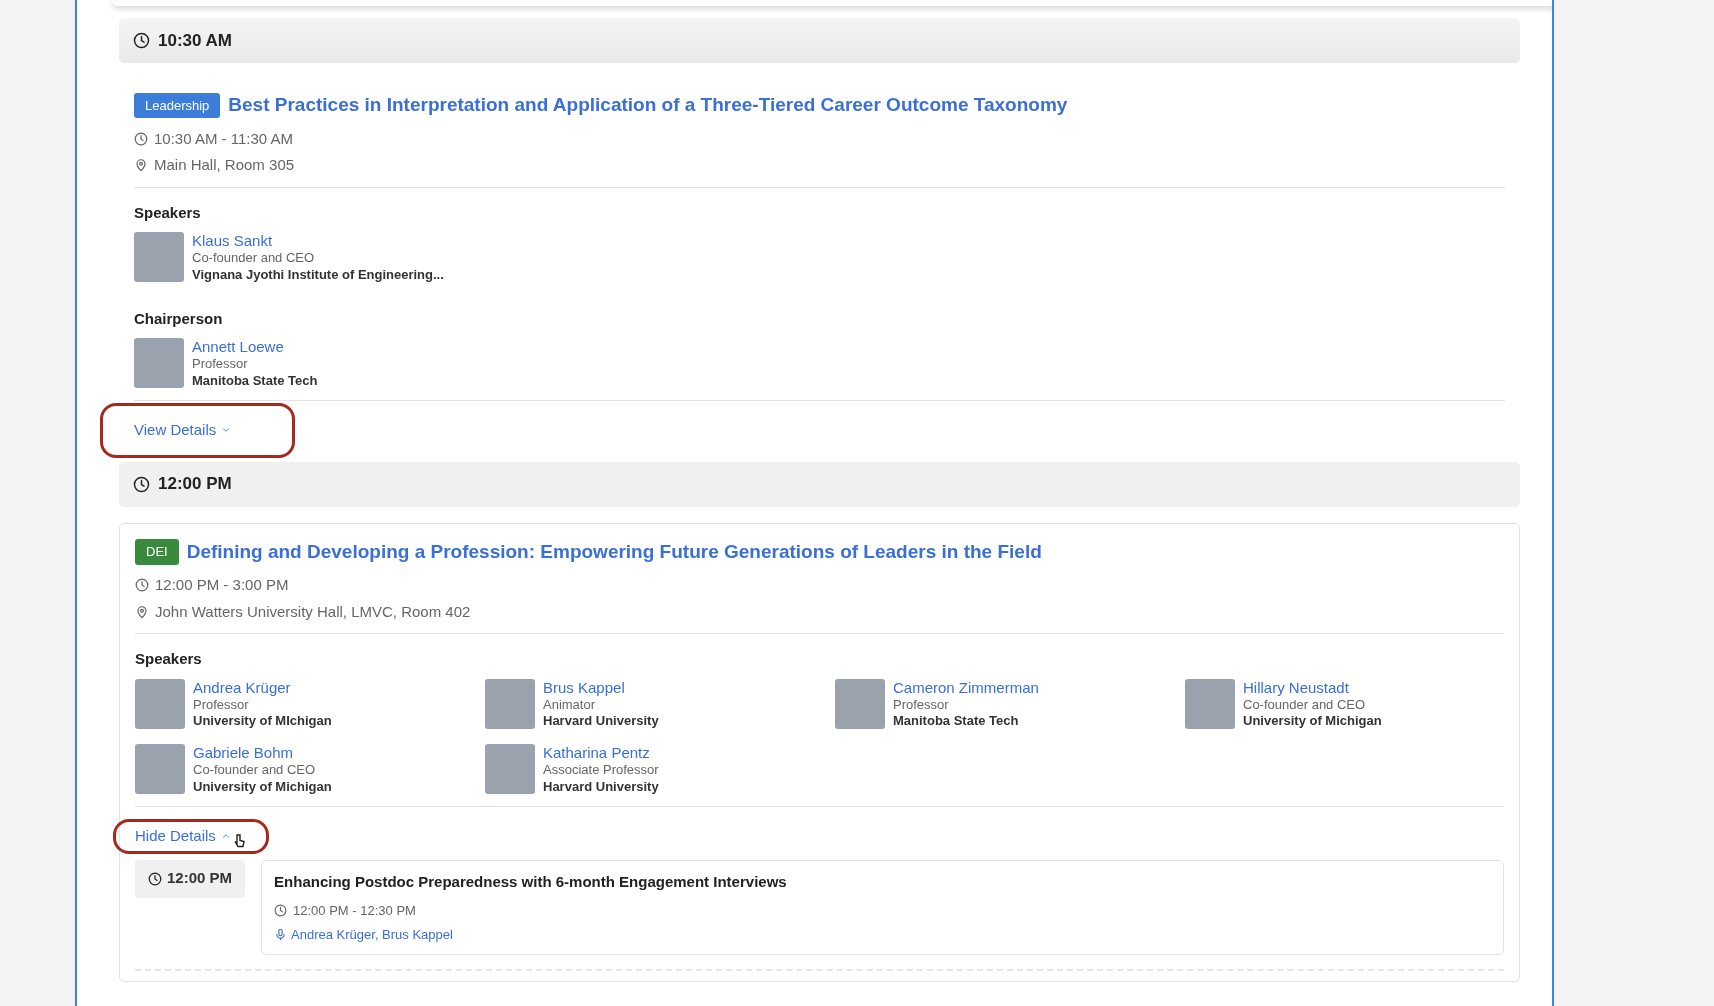 Image resolution: width=1714 pixels, height=1006 pixels. Describe the element at coordinates (614, 552) in the screenshot. I see `session-title-link: Defining and Developing a Profession: Empowering Future Generations of Leaders in the Field` at that location.